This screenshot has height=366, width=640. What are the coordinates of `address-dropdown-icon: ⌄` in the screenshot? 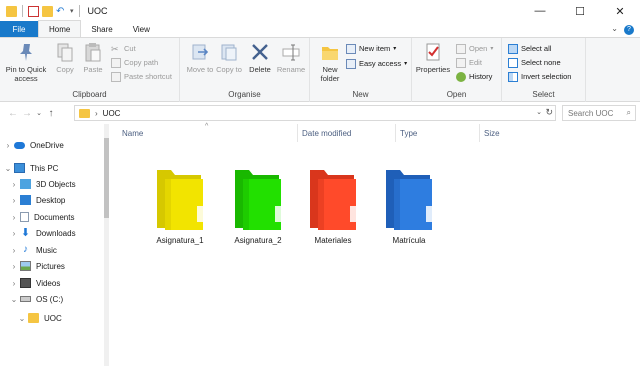 It's located at (539, 112).